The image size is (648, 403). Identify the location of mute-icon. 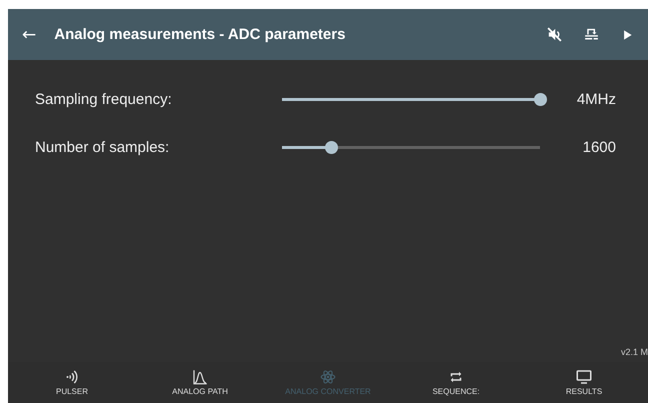
(554, 34).